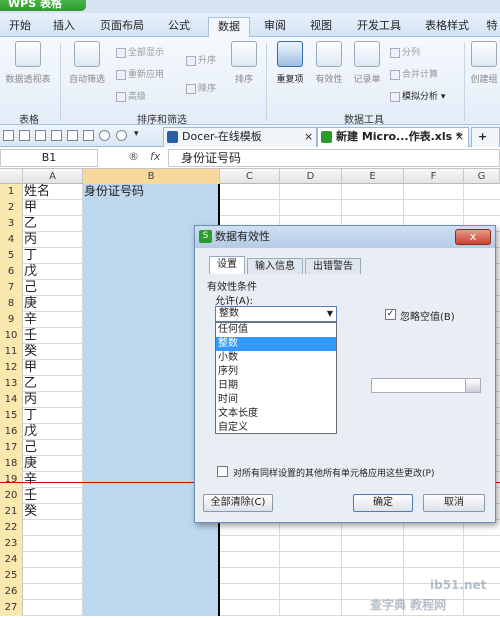 Image resolution: width=500 pixels, height=618 pixels. Describe the element at coordinates (11, 528) in the screenshot. I see `row-header: 22` at that location.